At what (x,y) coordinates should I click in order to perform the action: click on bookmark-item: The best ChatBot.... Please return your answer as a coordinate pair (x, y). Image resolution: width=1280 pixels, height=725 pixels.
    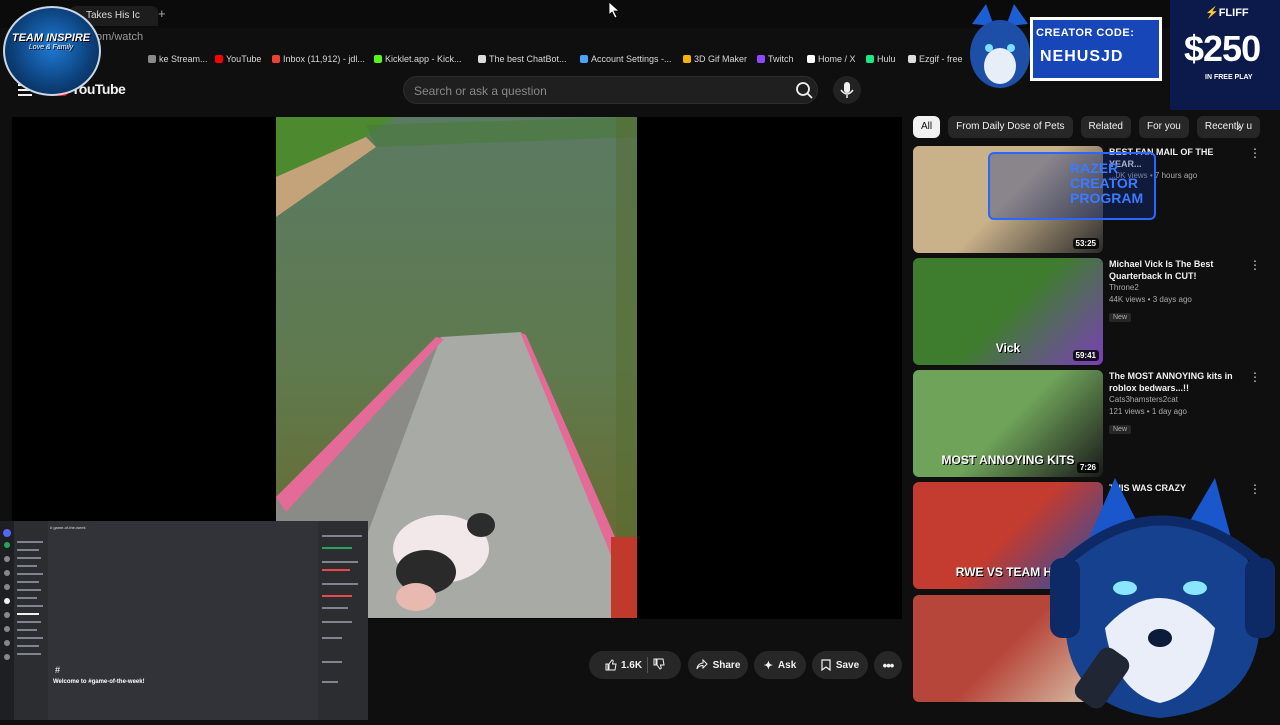
    Looking at the image, I should click on (522, 59).